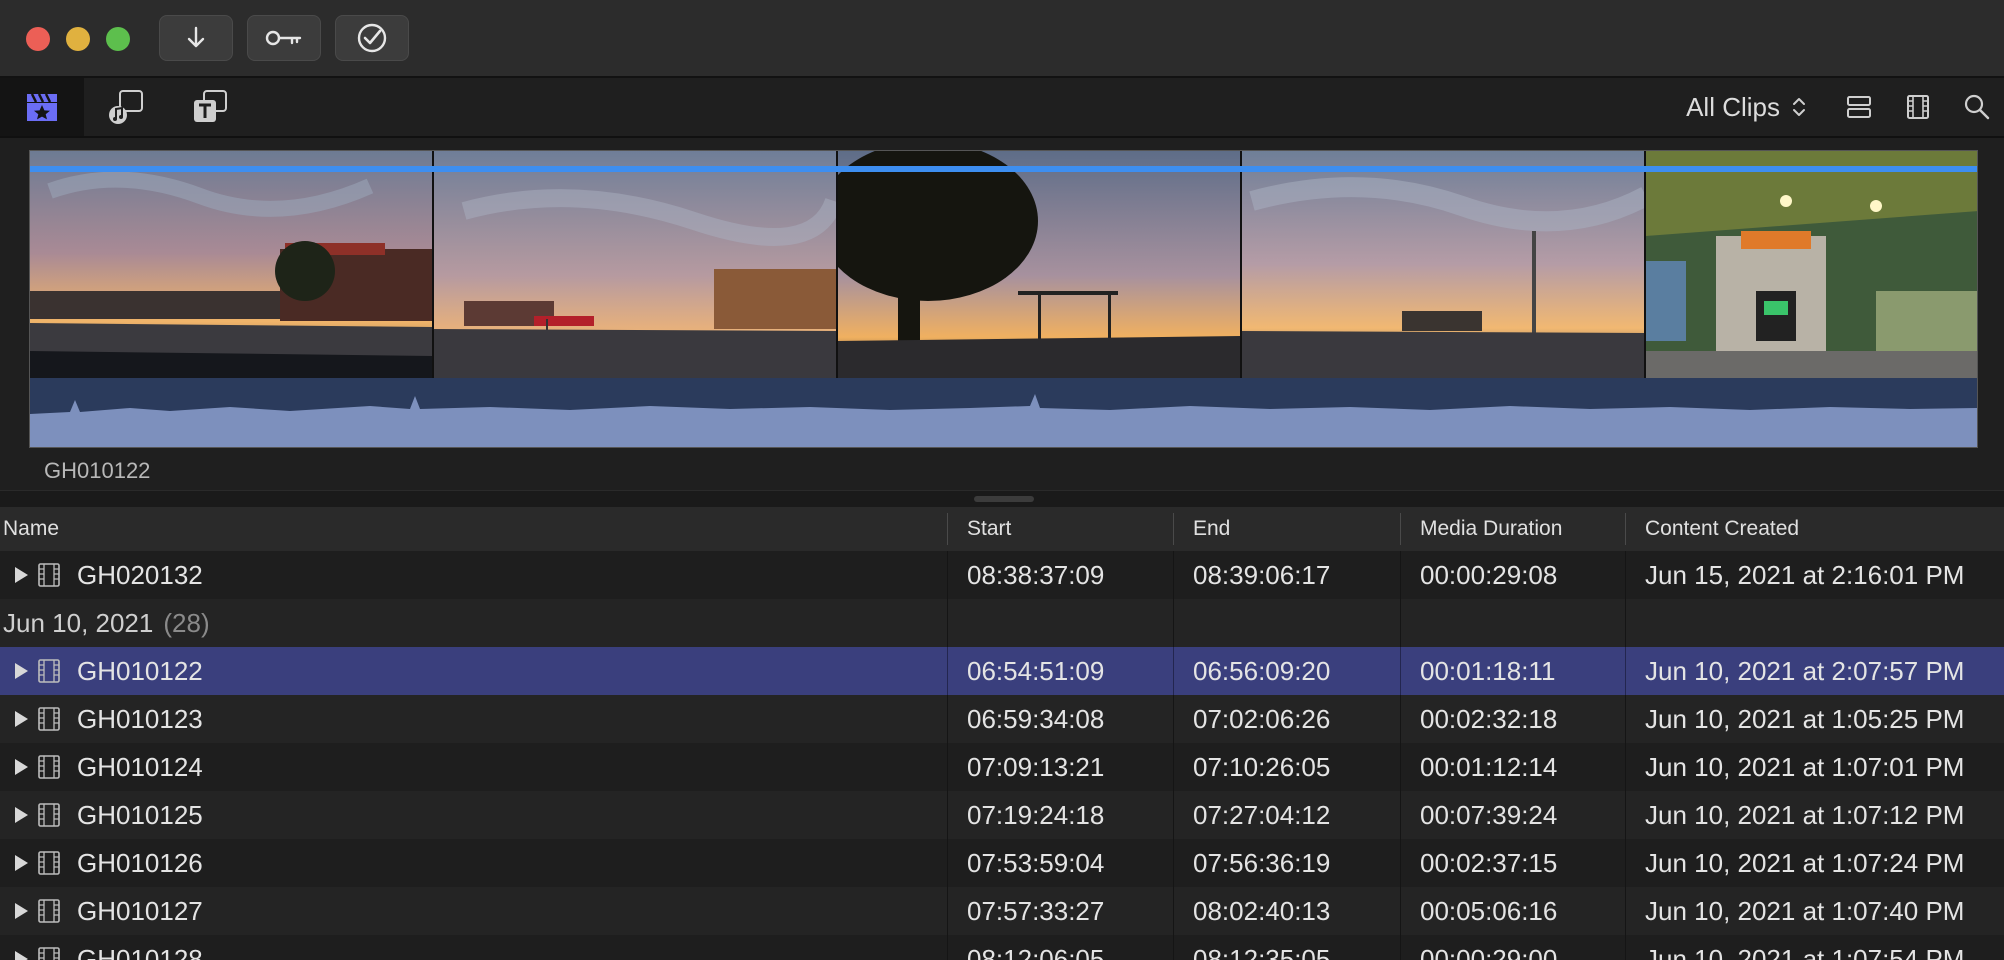  Describe the element at coordinates (140, 952) in the screenshot. I see `clip-name-cell: GH010128` at that location.